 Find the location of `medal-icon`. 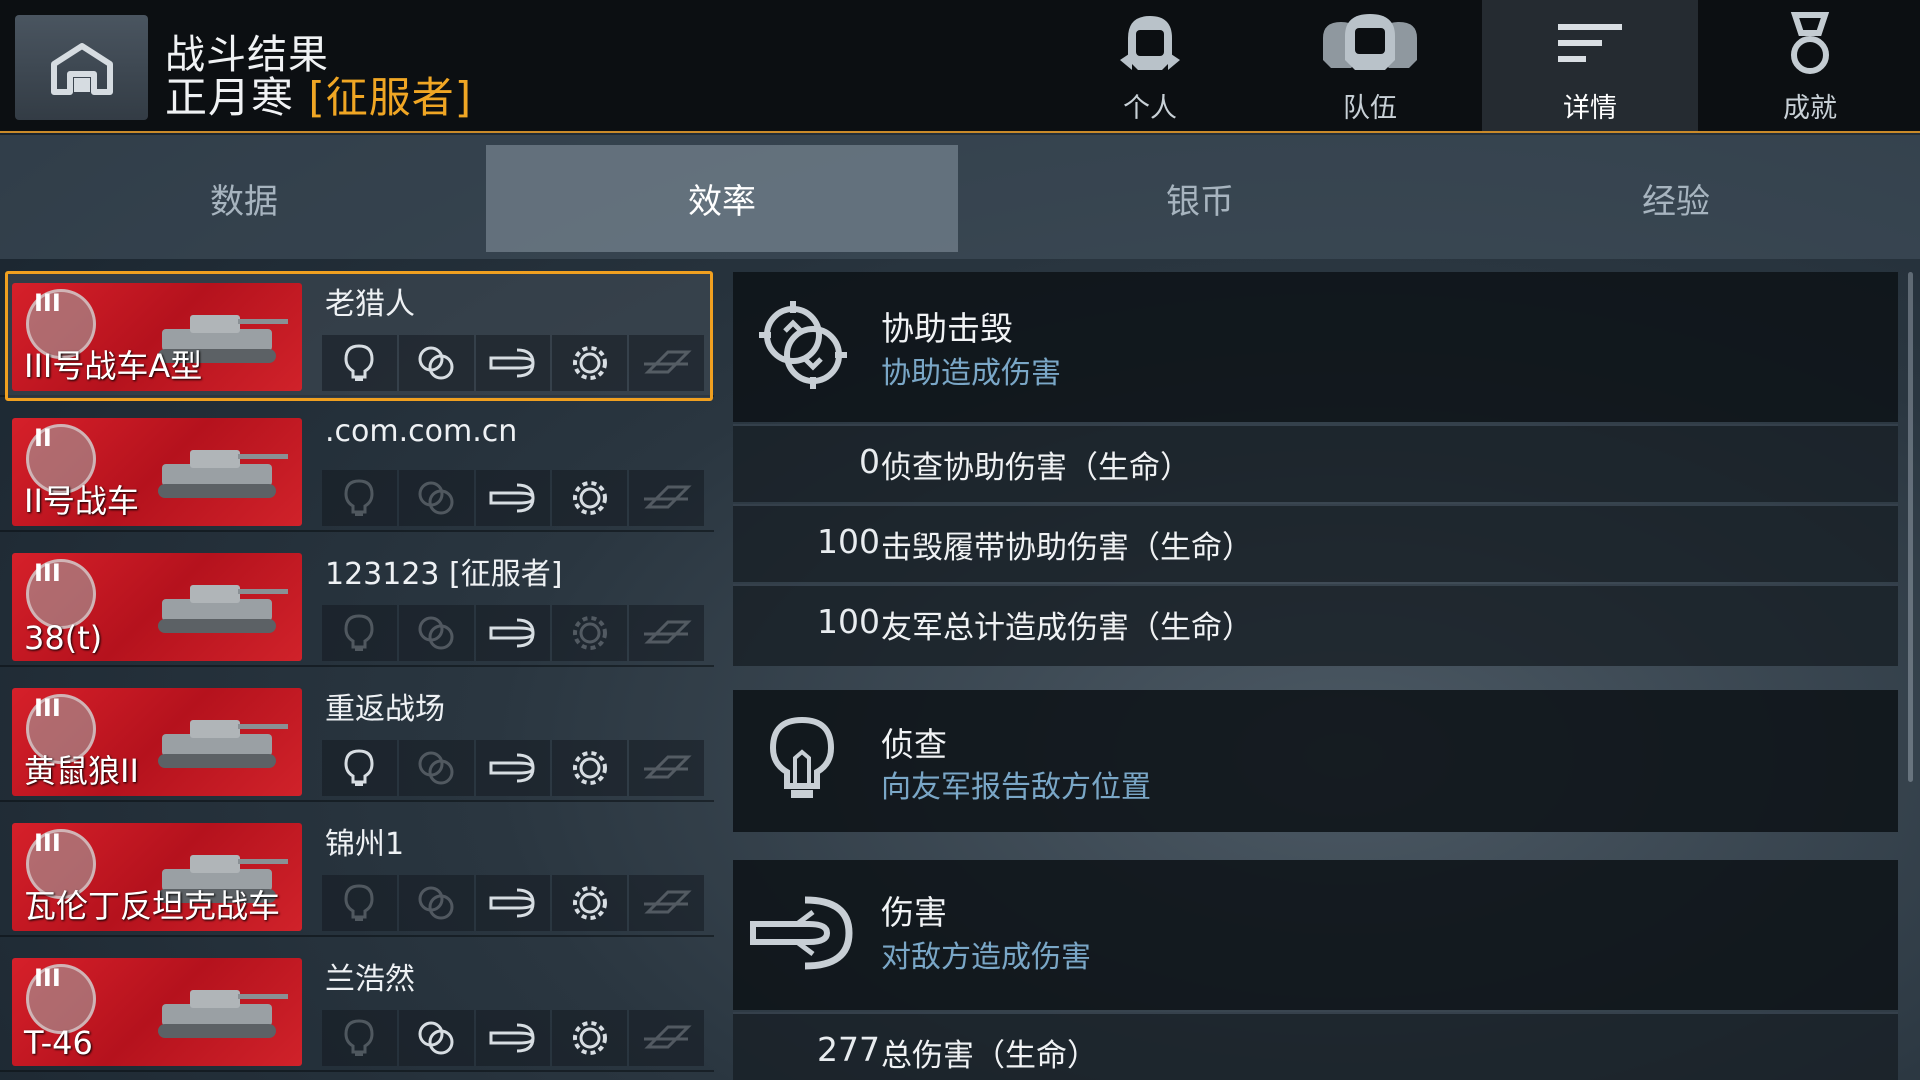

medal-icon is located at coordinates (1810, 43).